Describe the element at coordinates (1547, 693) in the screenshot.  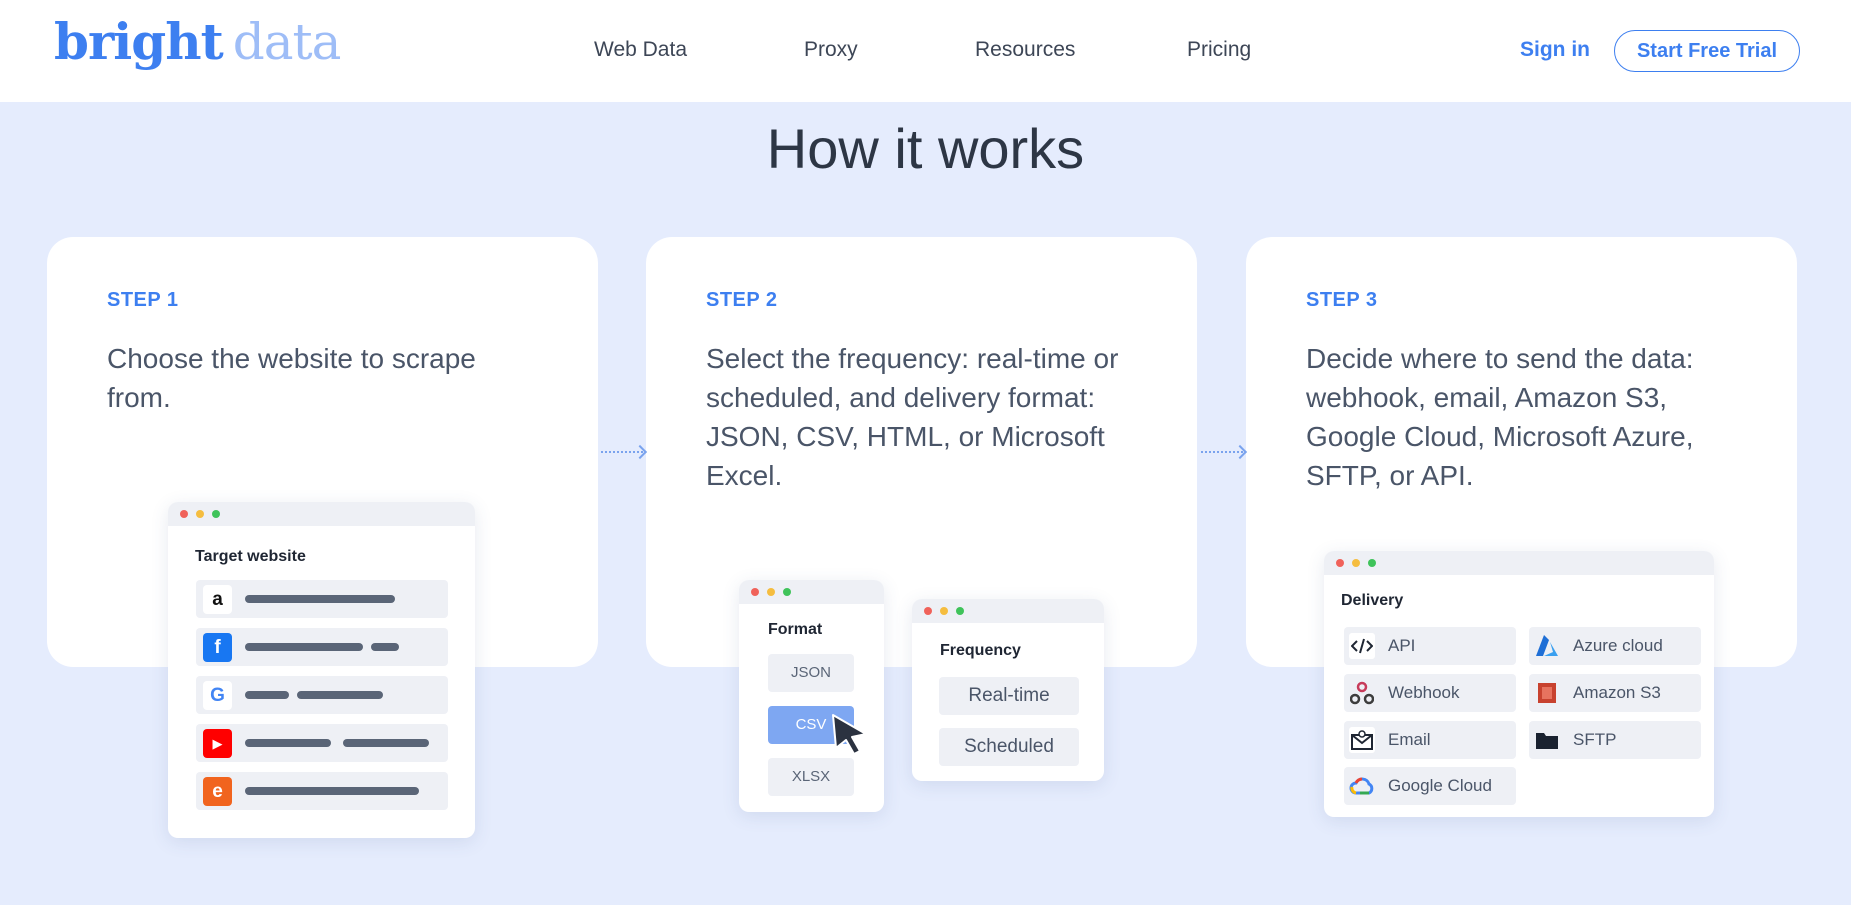
I see `s3-icon` at that location.